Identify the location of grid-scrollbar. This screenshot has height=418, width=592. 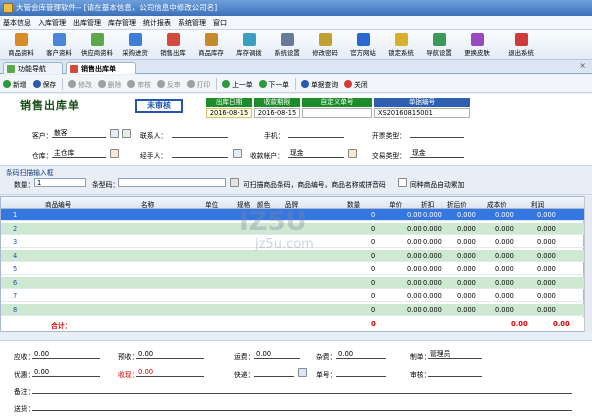
(588, 264).